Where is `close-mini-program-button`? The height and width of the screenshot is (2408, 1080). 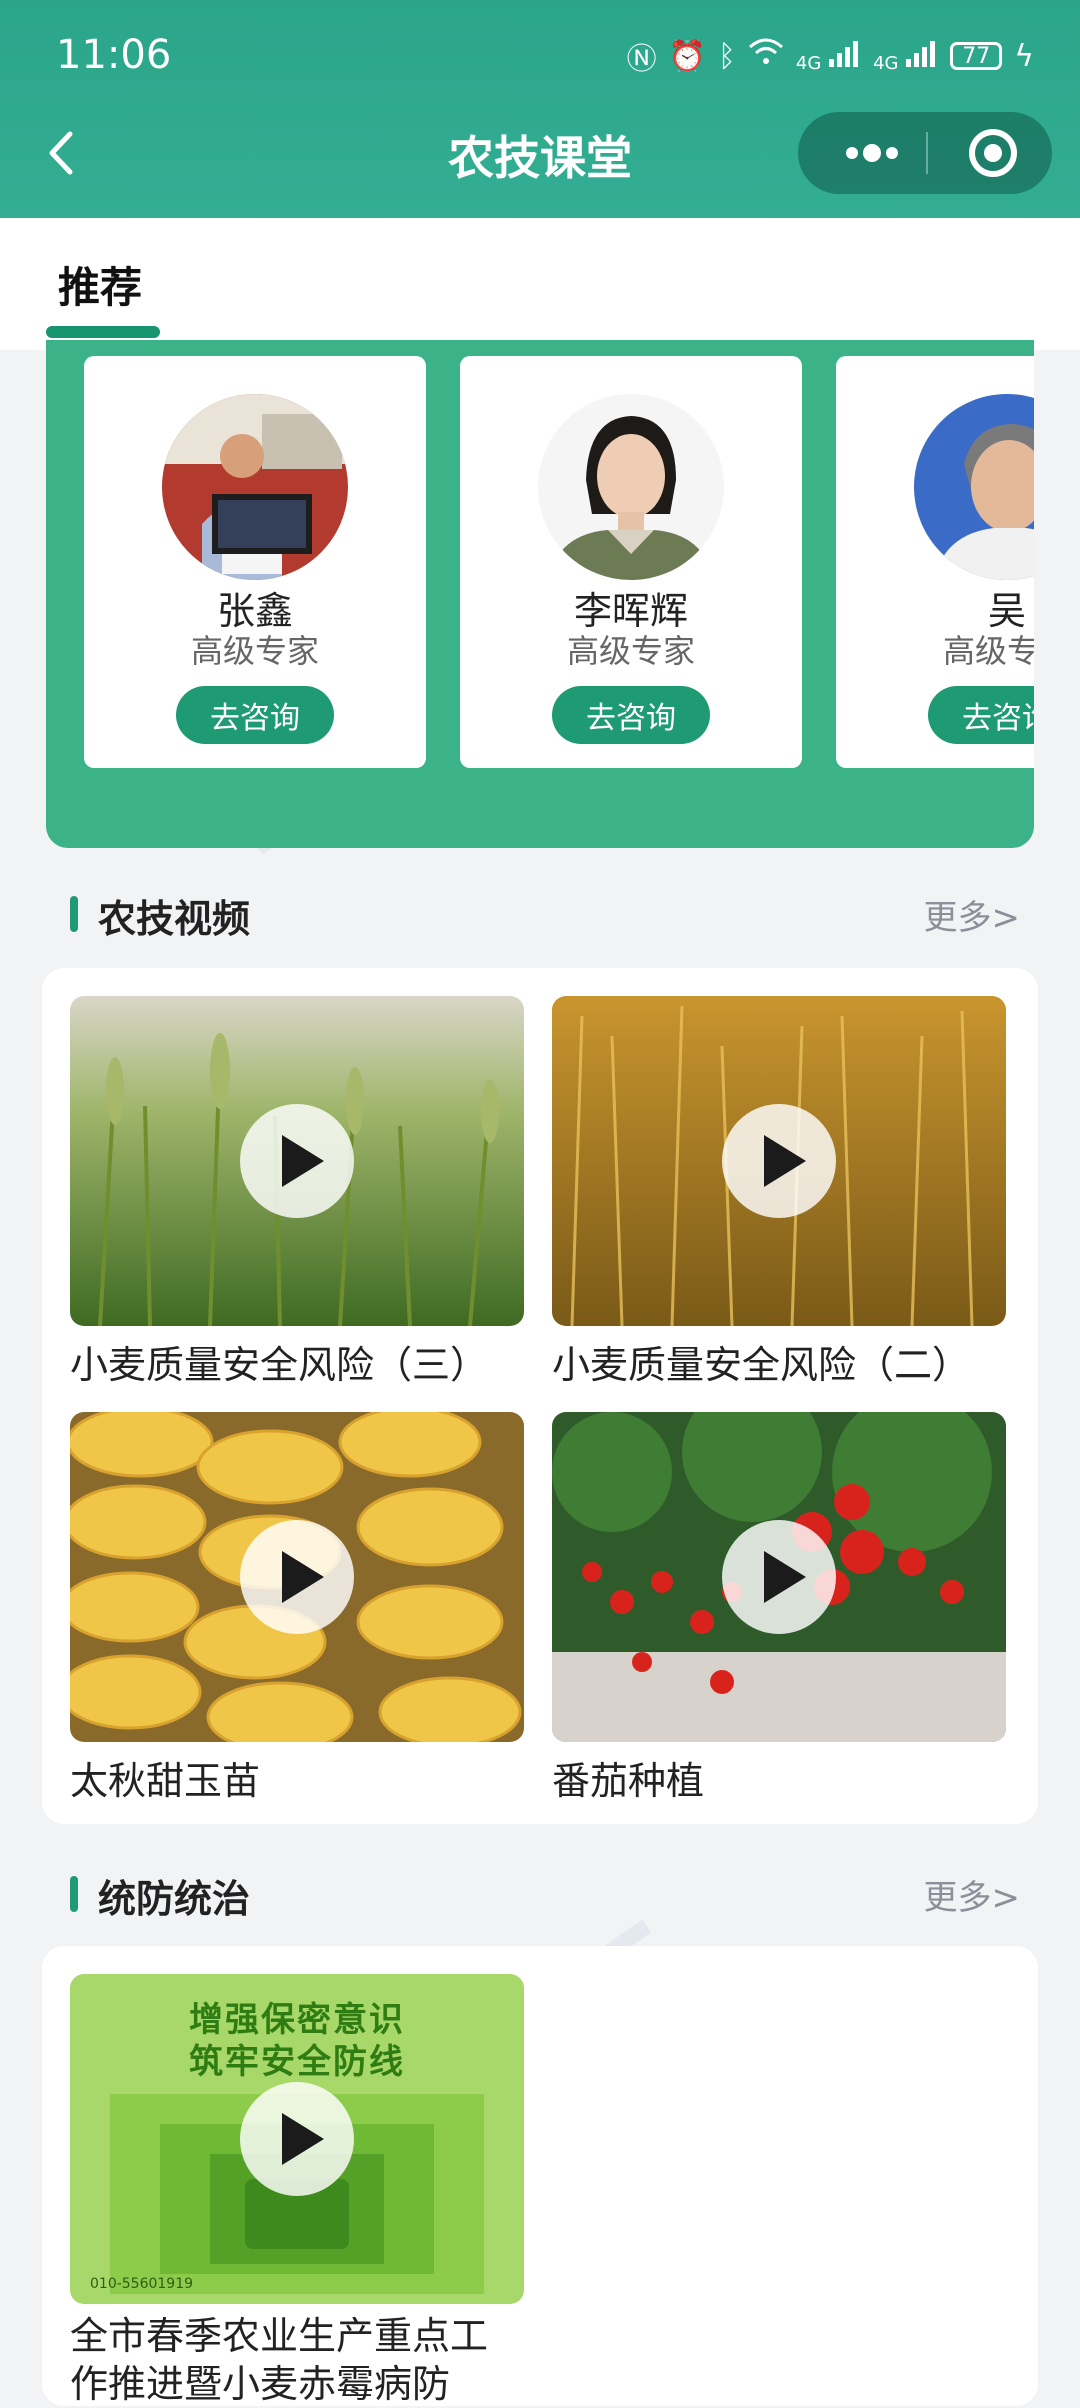
close-mini-program-button is located at coordinates (993, 153).